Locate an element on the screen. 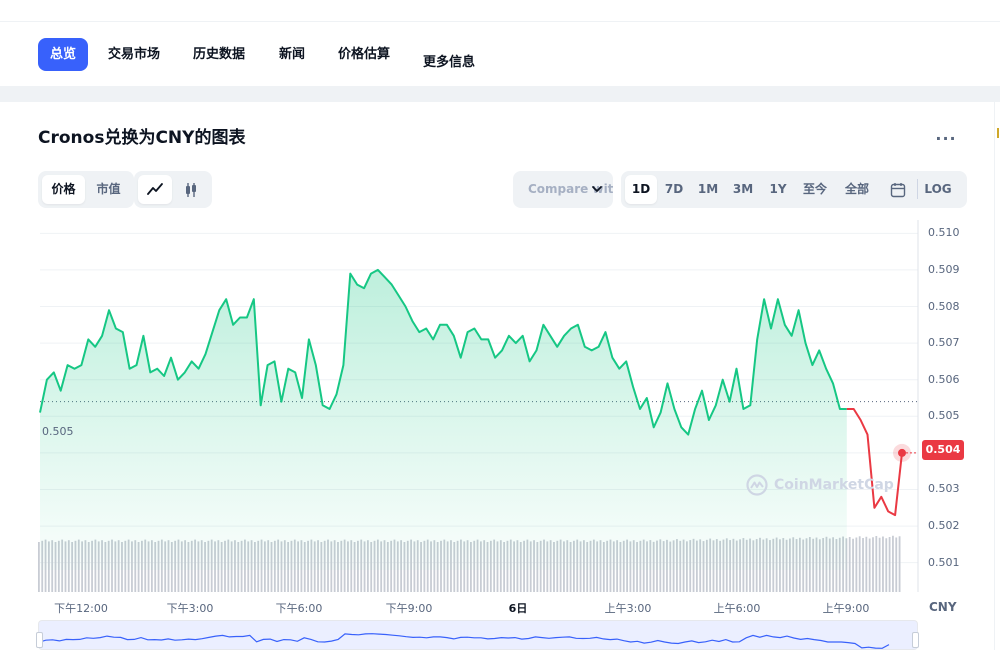 The width and height of the screenshot is (1000, 650). marketcap-toggle-button: 市值 is located at coordinates (108, 189).